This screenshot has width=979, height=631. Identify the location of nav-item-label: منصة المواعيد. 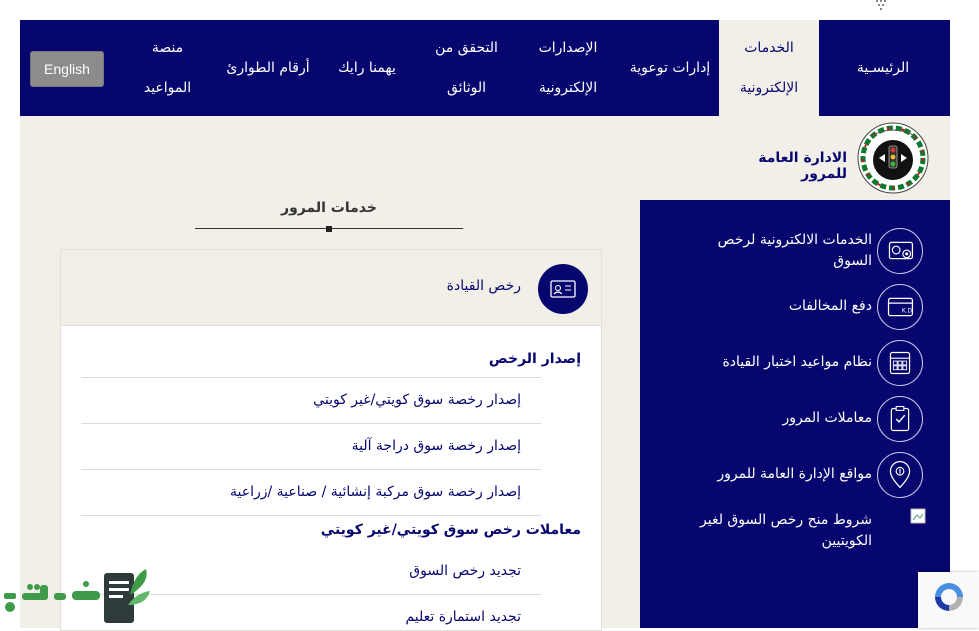
(167, 68).